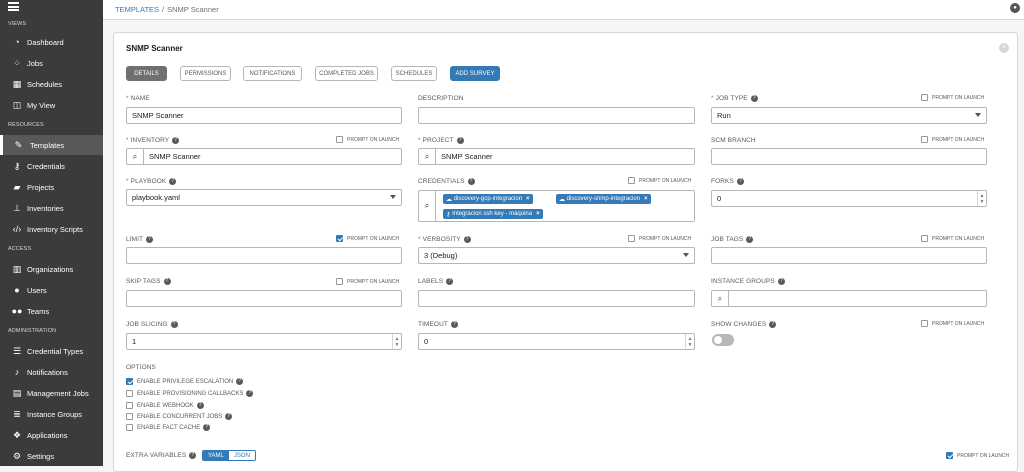  What do you see at coordinates (165, 405) in the screenshot?
I see `enable-webhook-checkbox: ENABLE WEBHOOK?` at bounding box center [165, 405].